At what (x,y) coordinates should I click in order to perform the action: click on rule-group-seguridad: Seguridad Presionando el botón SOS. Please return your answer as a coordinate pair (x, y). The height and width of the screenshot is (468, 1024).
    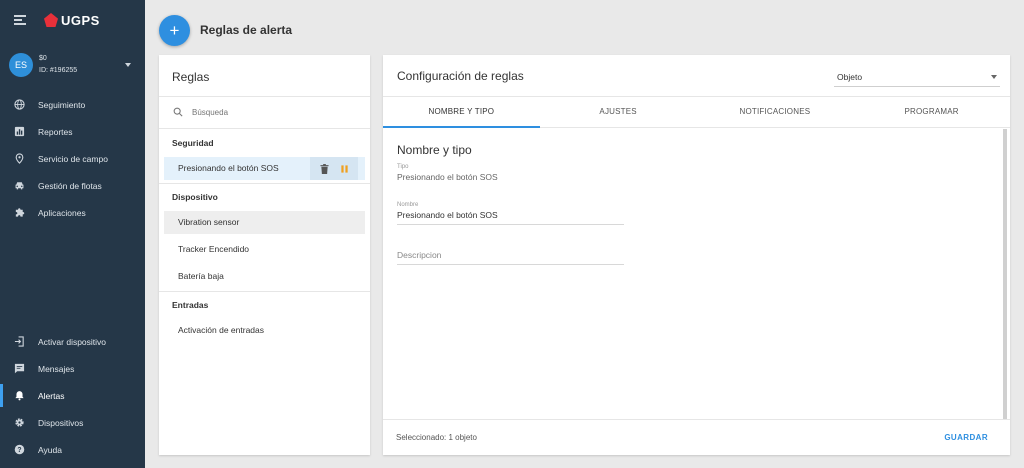
    Looking at the image, I should click on (264, 157).